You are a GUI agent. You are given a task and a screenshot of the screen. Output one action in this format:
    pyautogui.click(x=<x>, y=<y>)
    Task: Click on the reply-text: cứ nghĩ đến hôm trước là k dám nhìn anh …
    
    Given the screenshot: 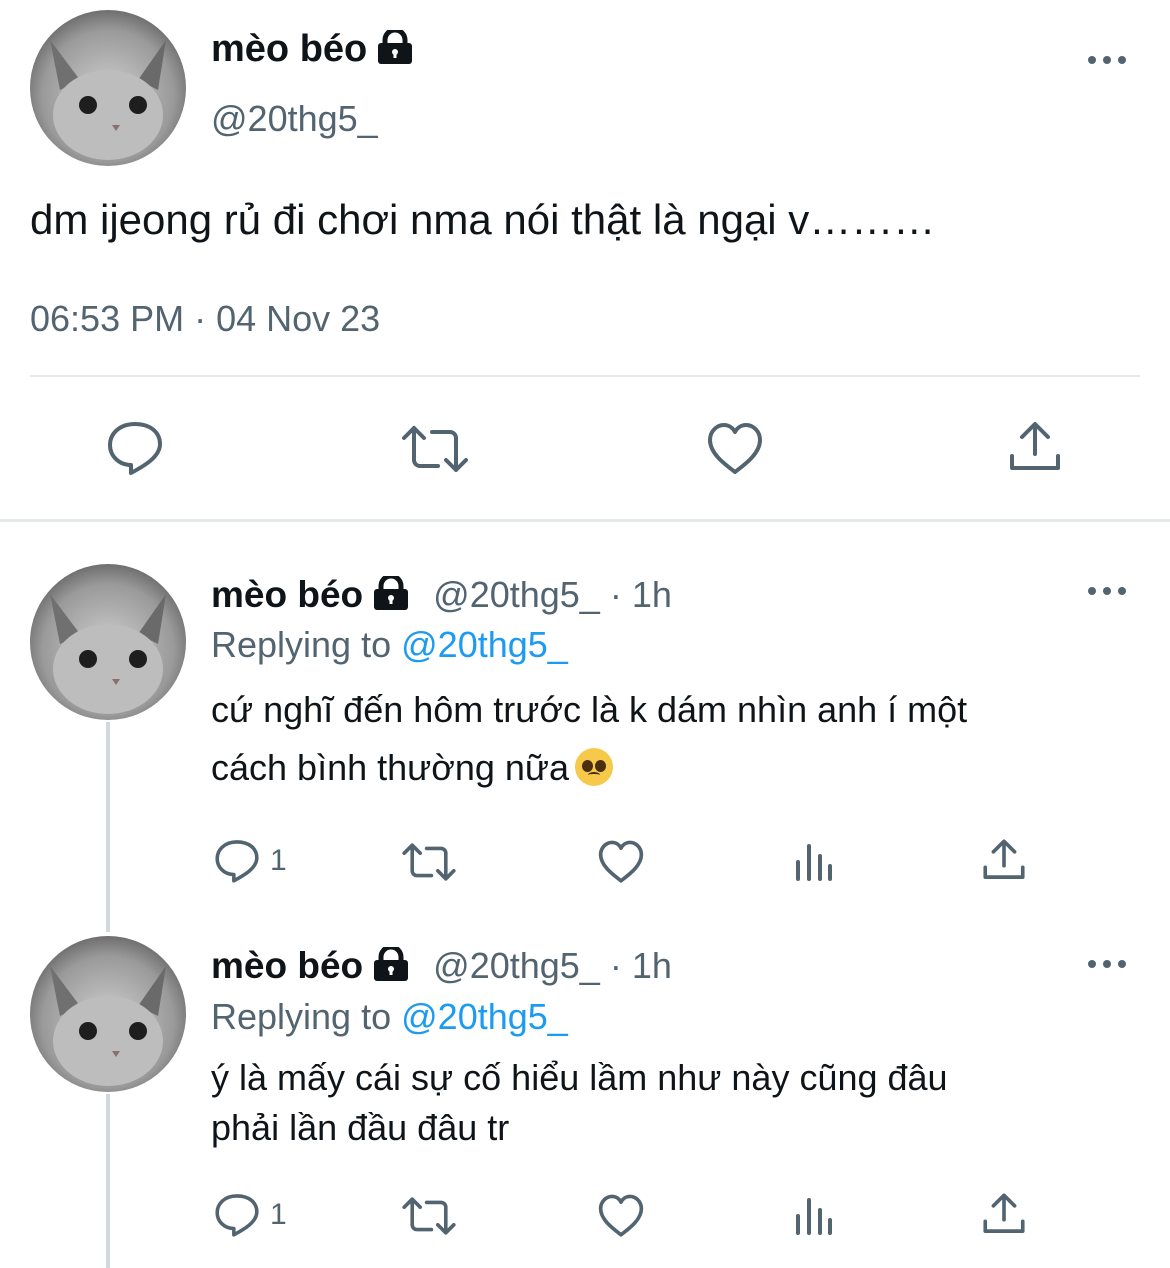 What is the action you would take?
    pyautogui.click(x=589, y=738)
    